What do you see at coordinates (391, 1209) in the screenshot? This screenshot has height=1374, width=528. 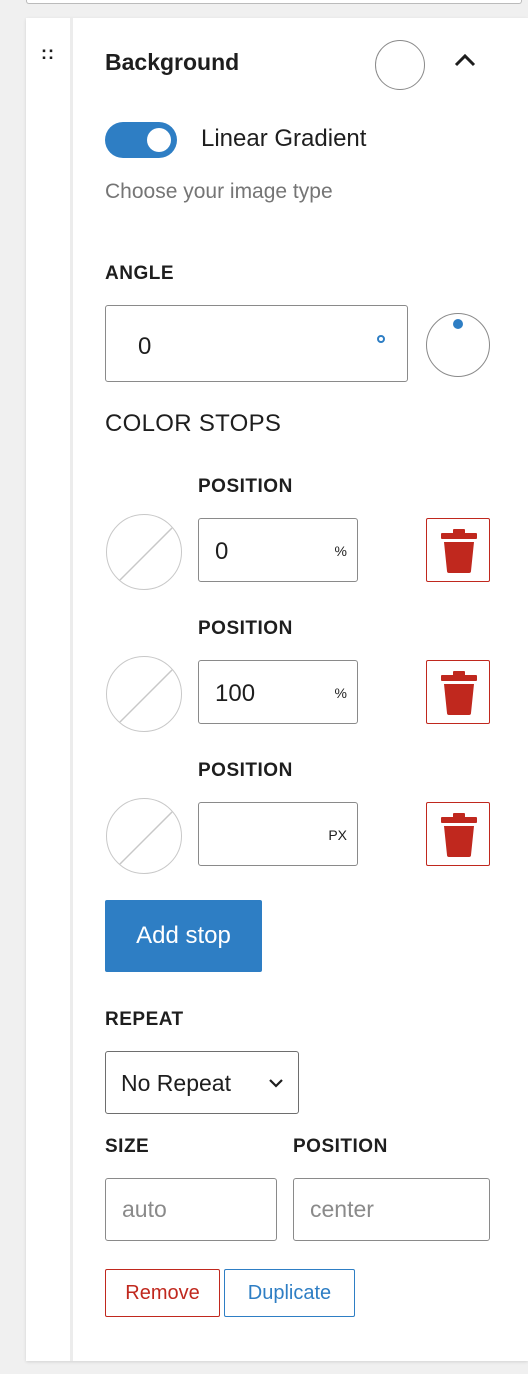 I see `position-input` at bounding box center [391, 1209].